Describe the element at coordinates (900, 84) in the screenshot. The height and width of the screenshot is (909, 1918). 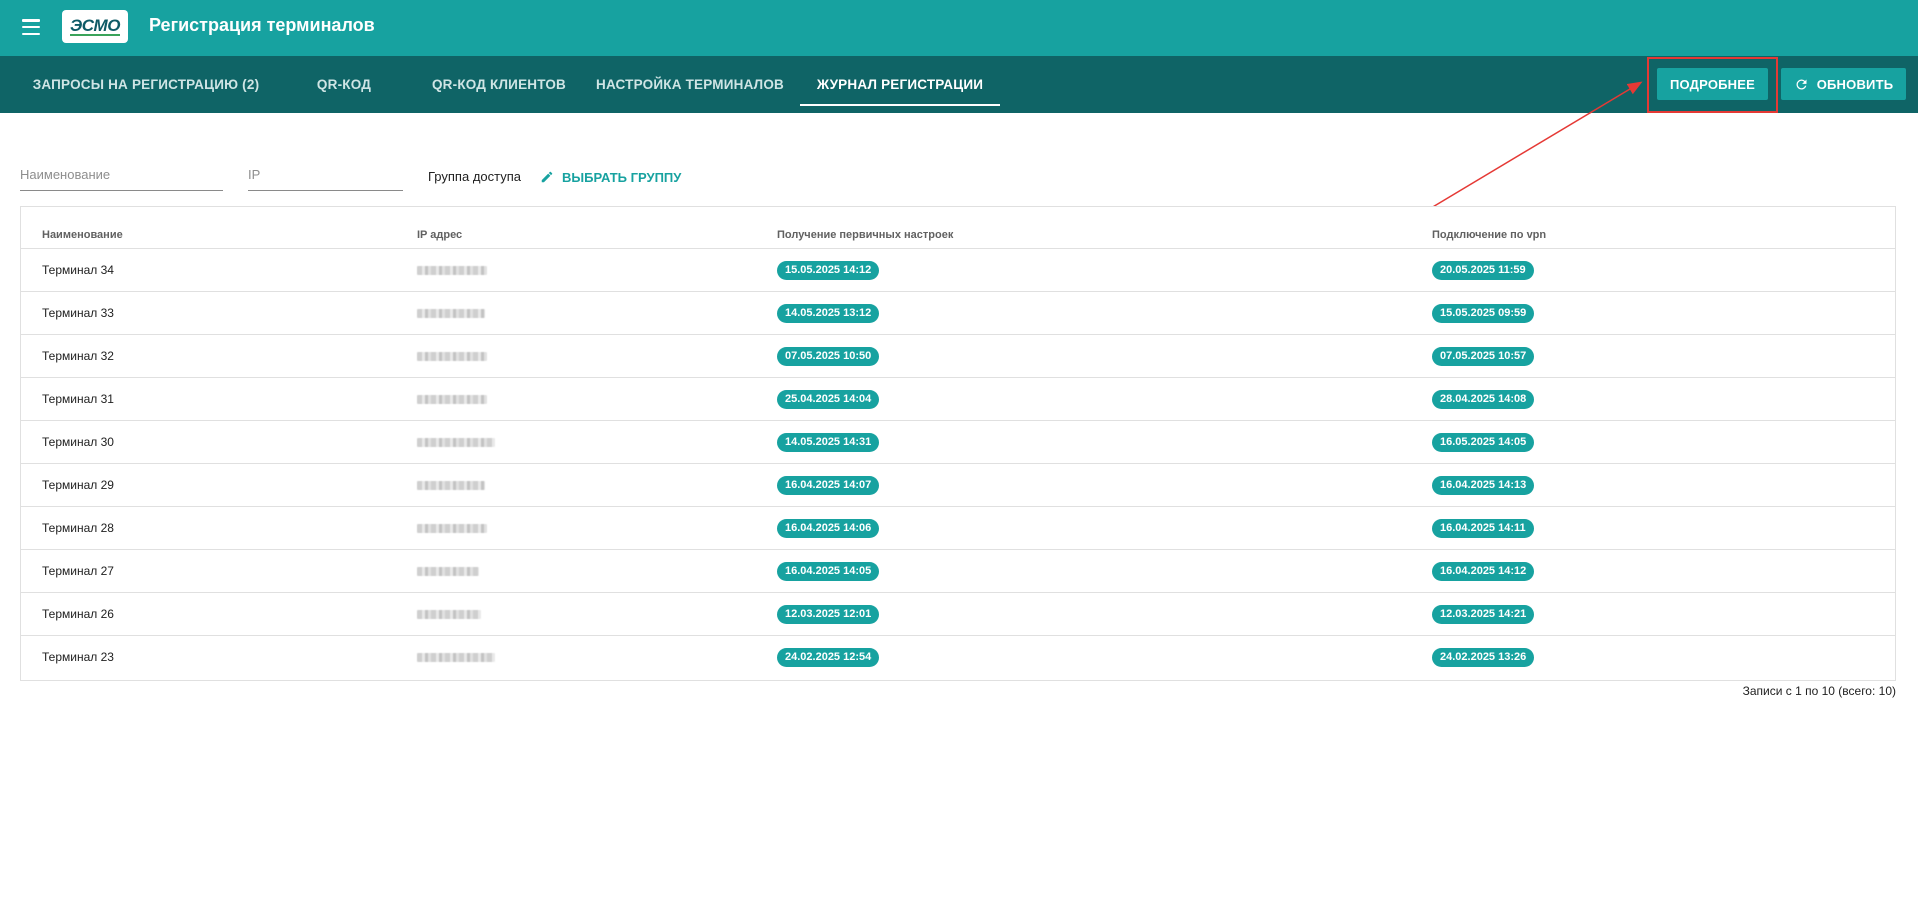
I see `tab-registration-log: ЖУРНАЛ РЕГИСТРАЦИИ` at that location.